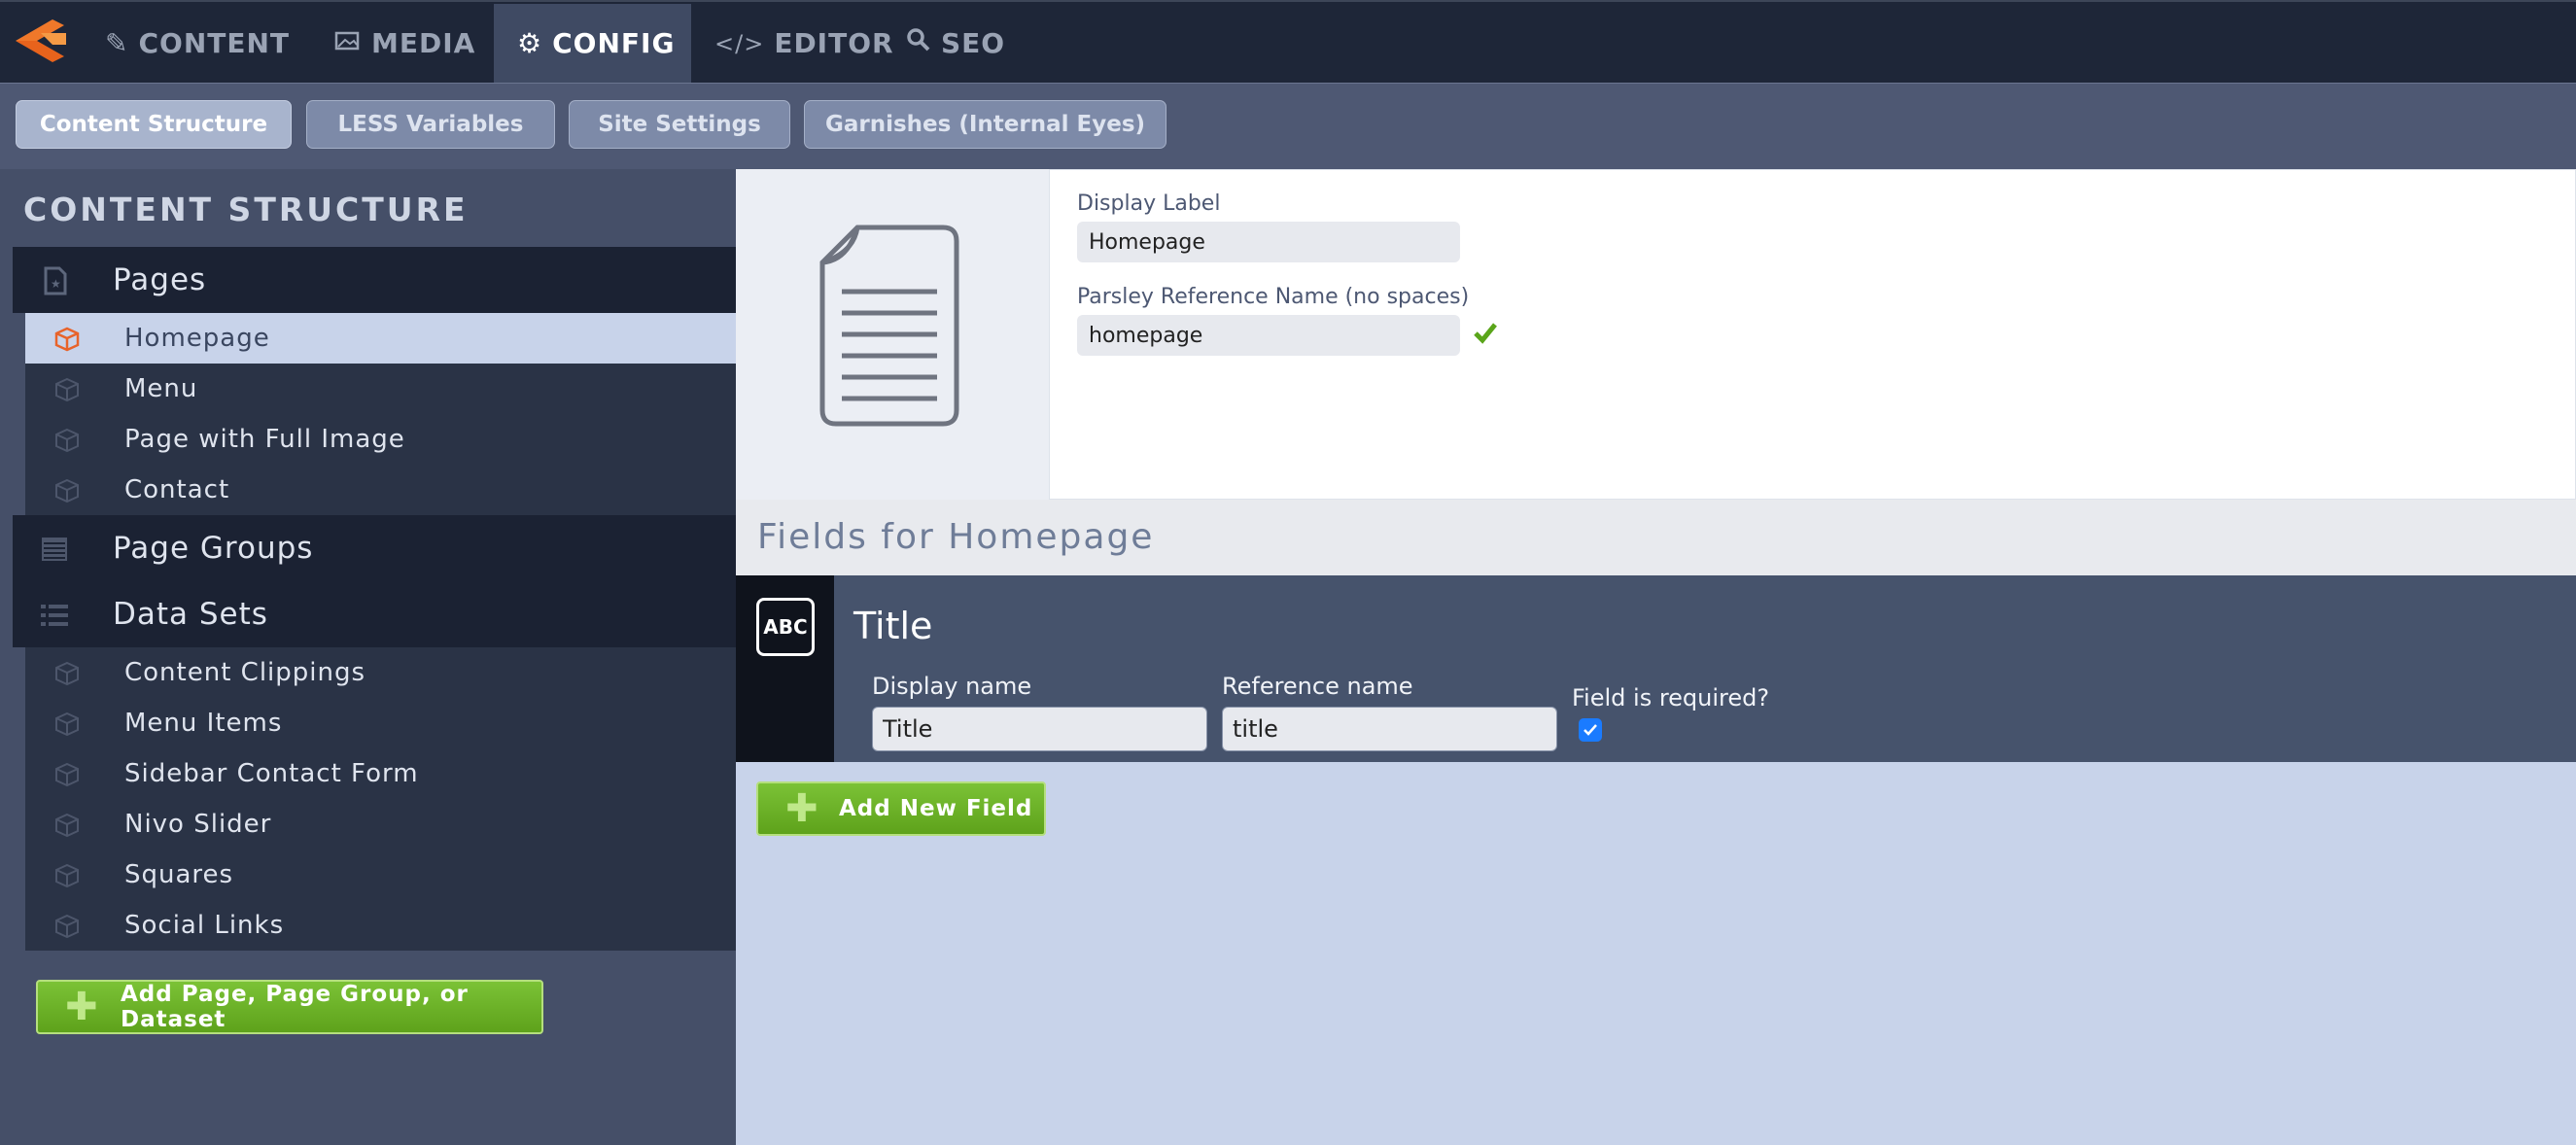 Image resolution: width=2576 pixels, height=1145 pixels. I want to click on nav-tab-label: EDITOR, so click(834, 43).